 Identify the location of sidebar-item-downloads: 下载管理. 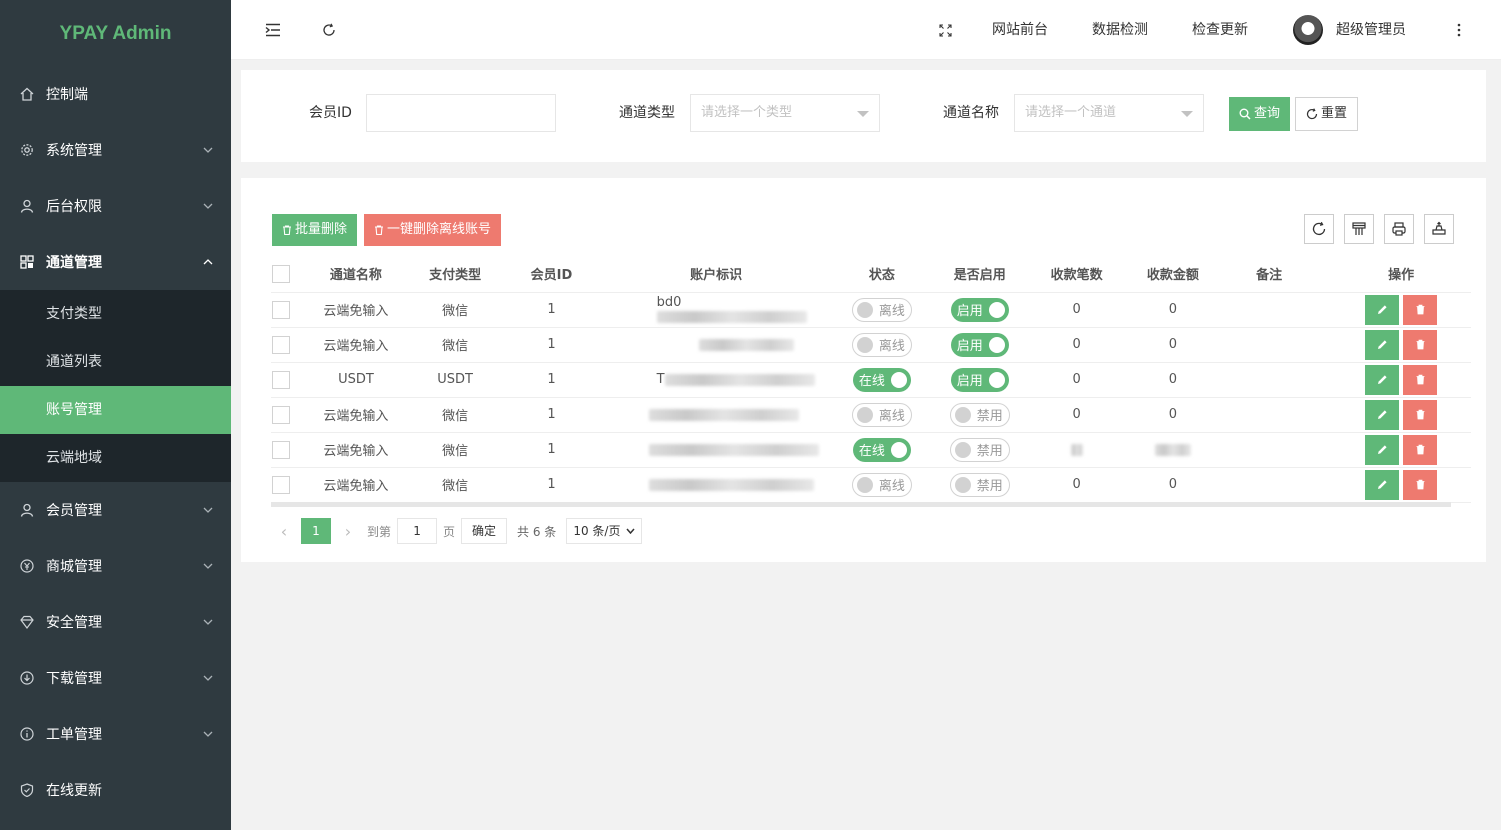
(115, 678).